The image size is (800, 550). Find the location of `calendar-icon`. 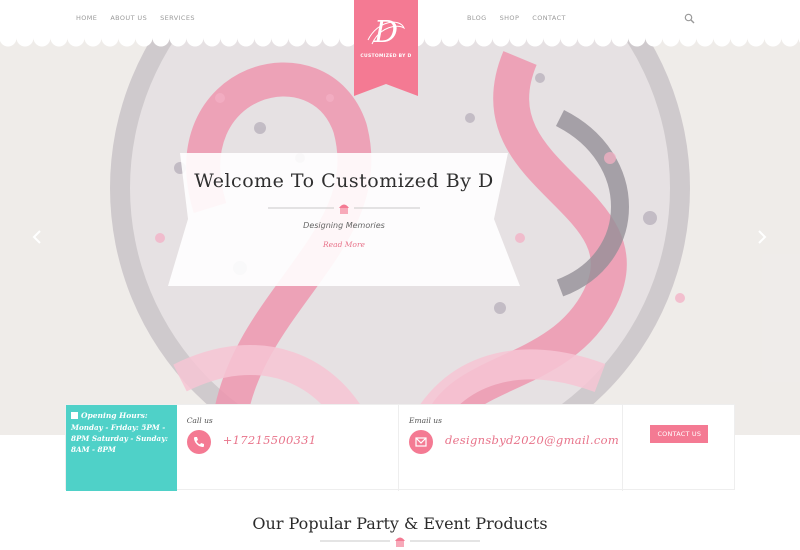

calendar-icon is located at coordinates (74, 415).